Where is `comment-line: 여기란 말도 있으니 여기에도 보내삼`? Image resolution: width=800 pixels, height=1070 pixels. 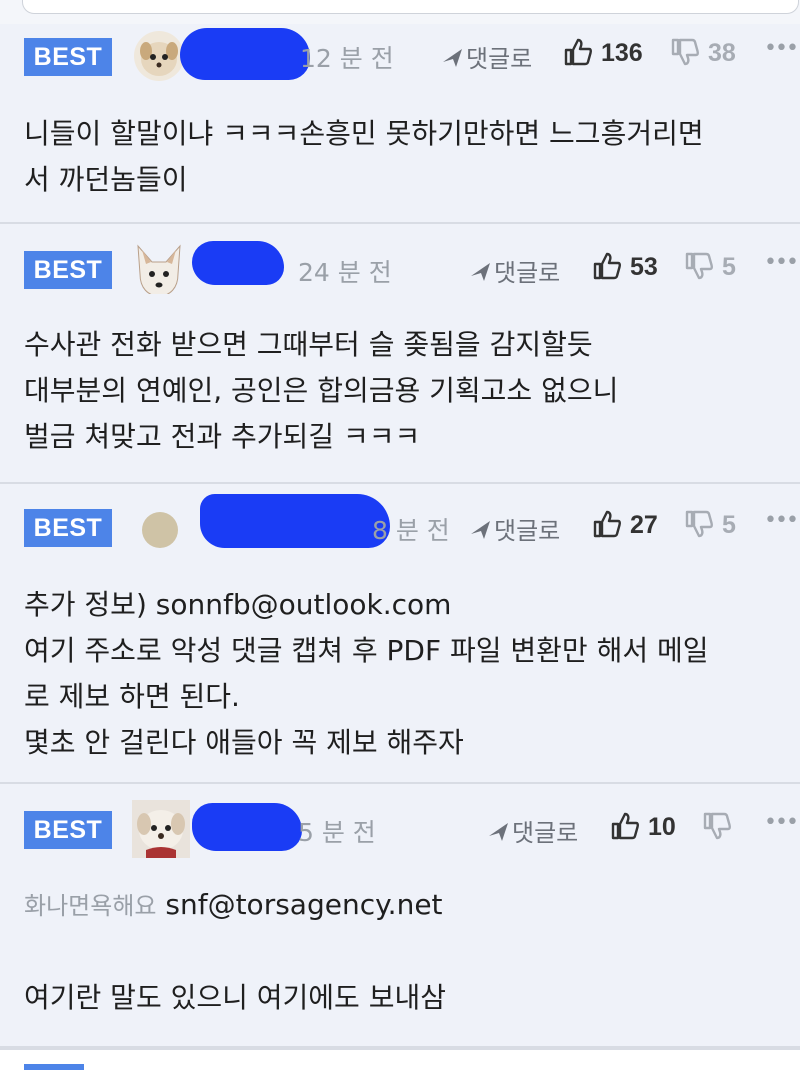 comment-line: 여기란 말도 있으니 여기에도 보내삼 is located at coordinates (235, 997).